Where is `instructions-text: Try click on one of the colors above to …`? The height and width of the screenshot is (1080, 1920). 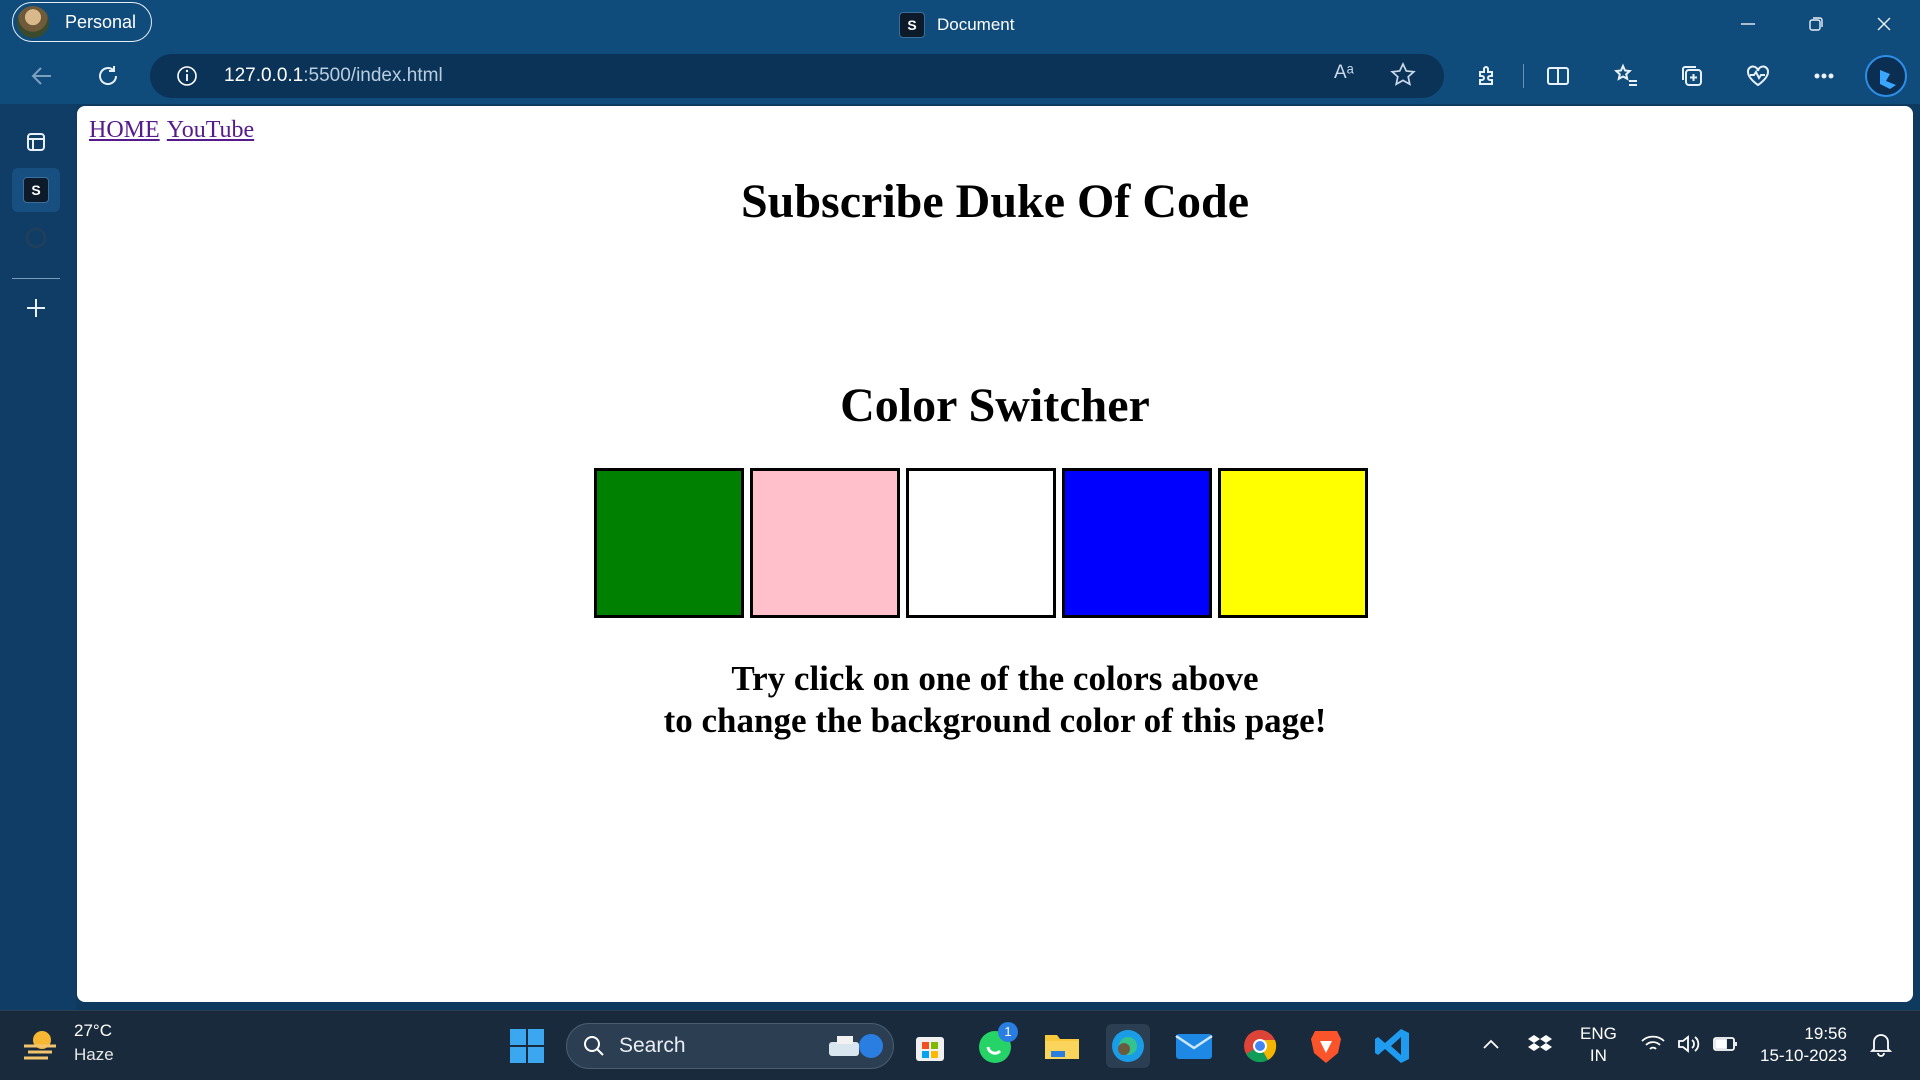 instructions-text: Try click on one of the colors above to … is located at coordinates (995, 700).